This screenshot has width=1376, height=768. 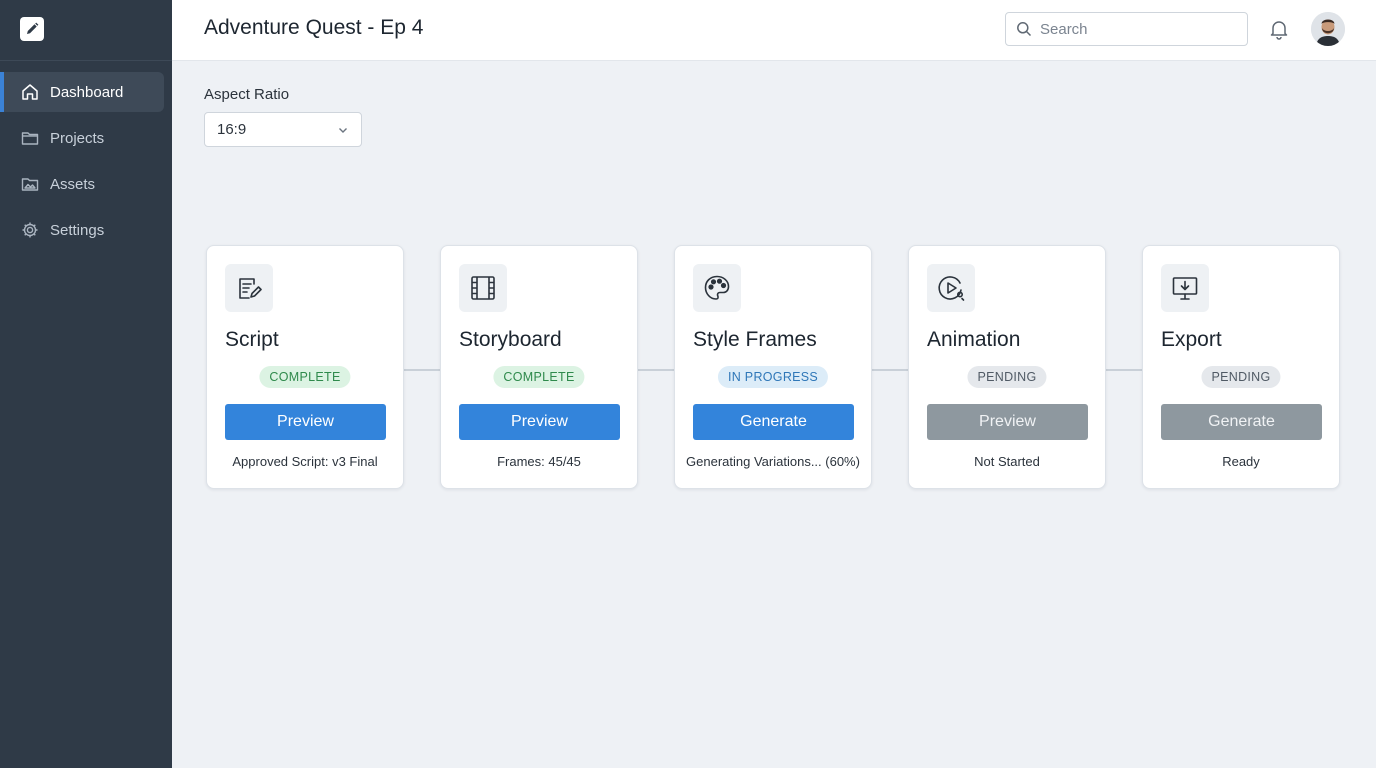 What do you see at coordinates (773, 377) in the screenshot?
I see `status-badge: IN PROGRESS` at bounding box center [773, 377].